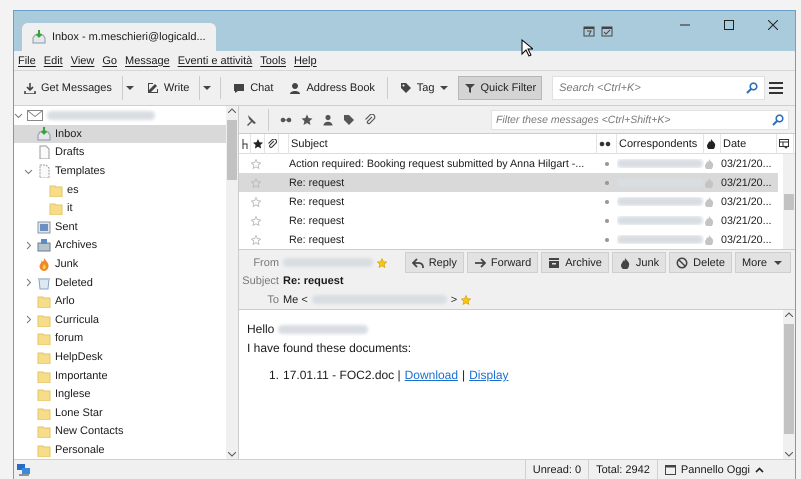 The image size is (801, 479). Describe the element at coordinates (120, 301) in the screenshot. I see `folder-item: Arlo` at that location.